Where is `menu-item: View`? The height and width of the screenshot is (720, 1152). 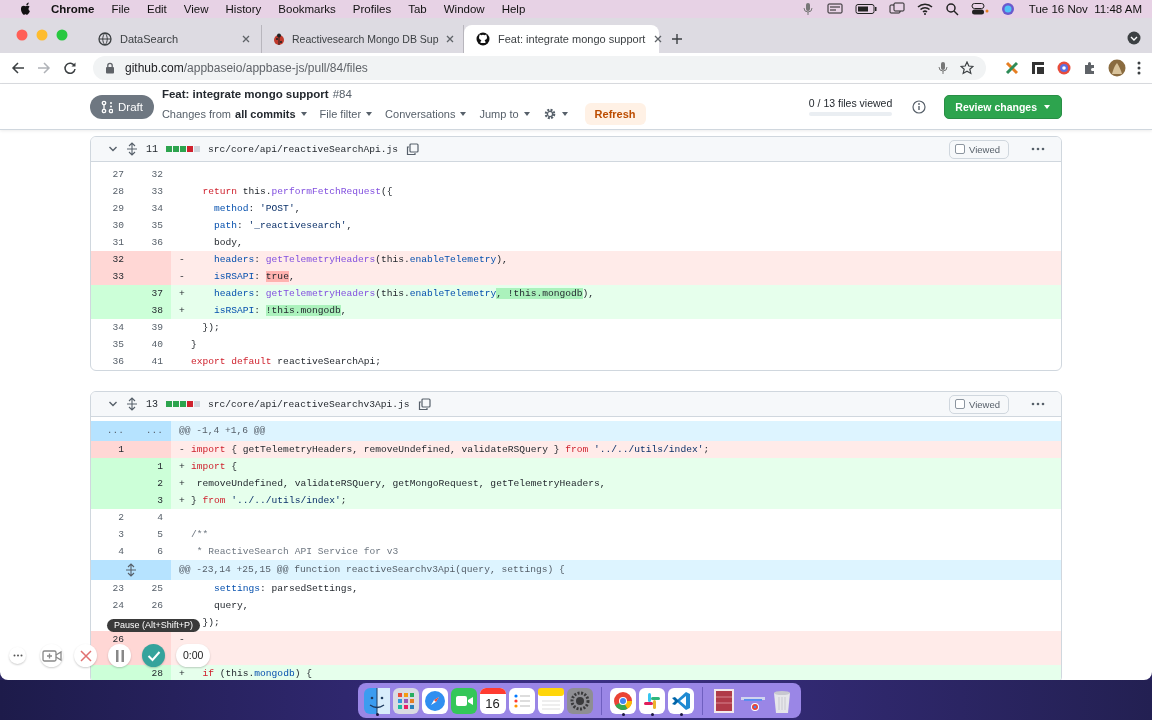
menu-item: View is located at coordinates (196, 9).